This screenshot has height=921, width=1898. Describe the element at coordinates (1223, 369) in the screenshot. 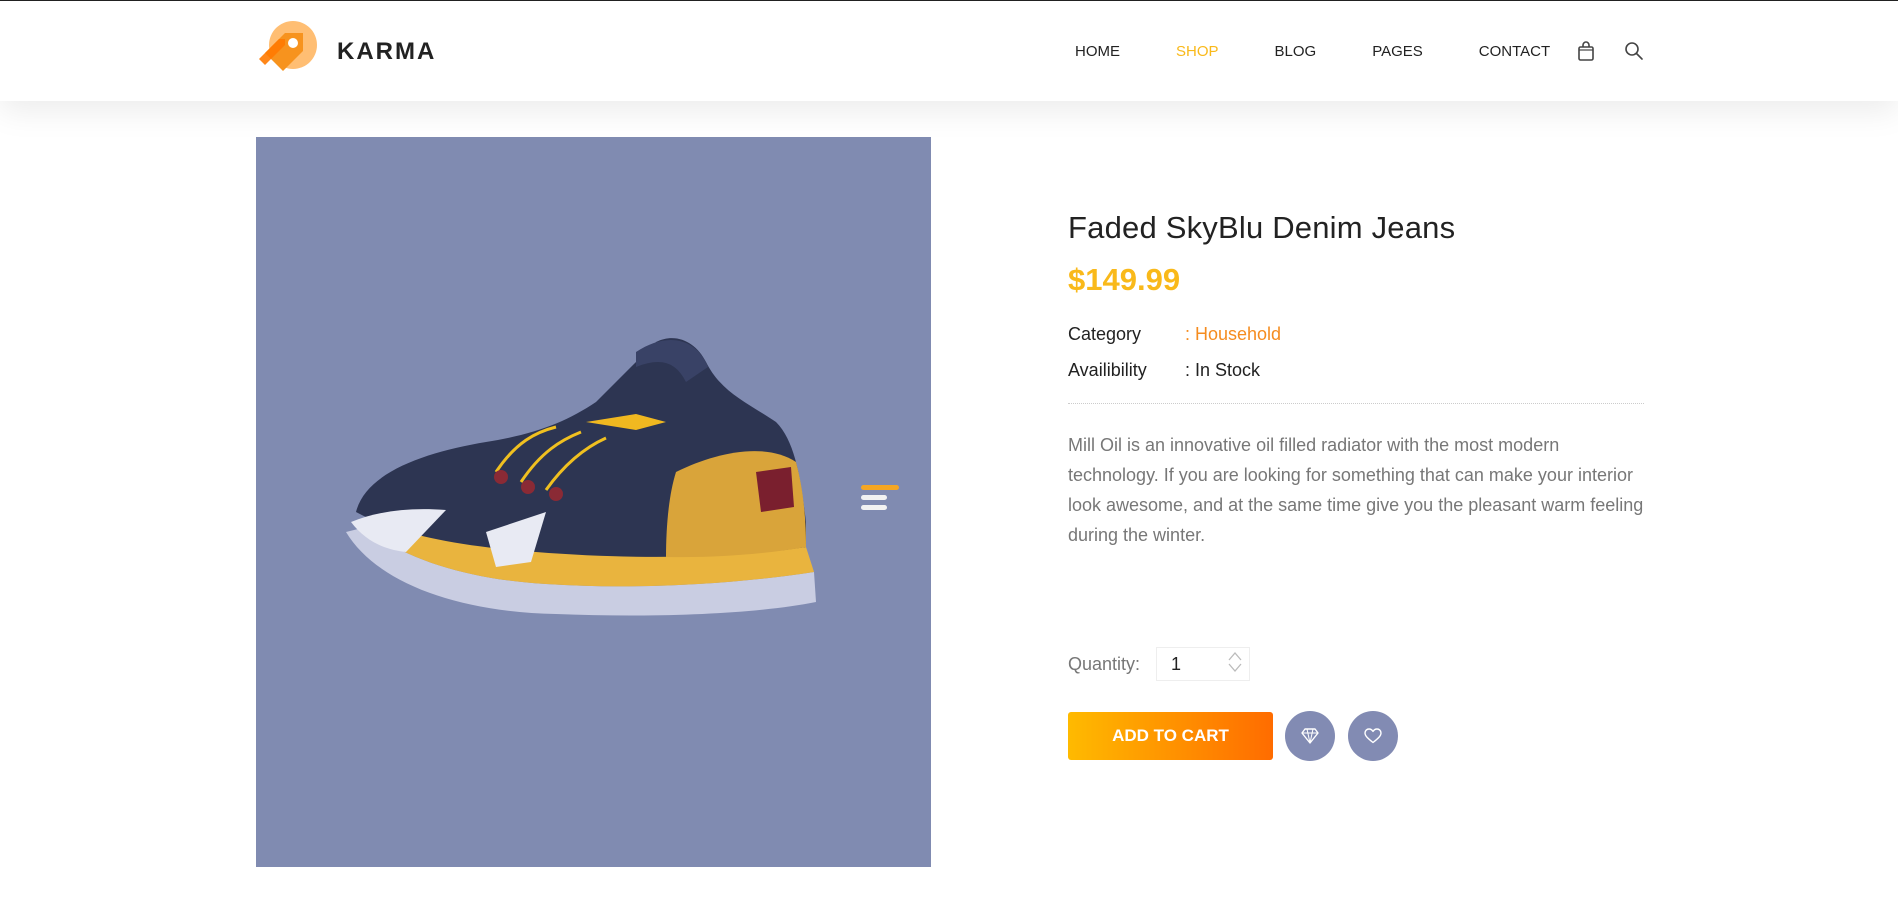

I see `availability-value: : In Stock` at that location.